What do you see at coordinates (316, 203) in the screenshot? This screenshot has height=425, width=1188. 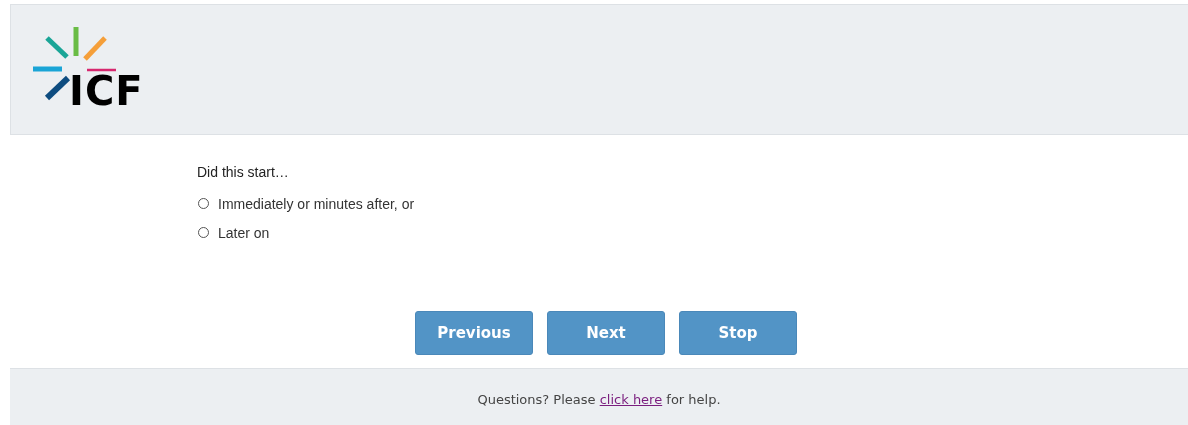 I see `option-label: Immediately or minutes after, or` at bounding box center [316, 203].